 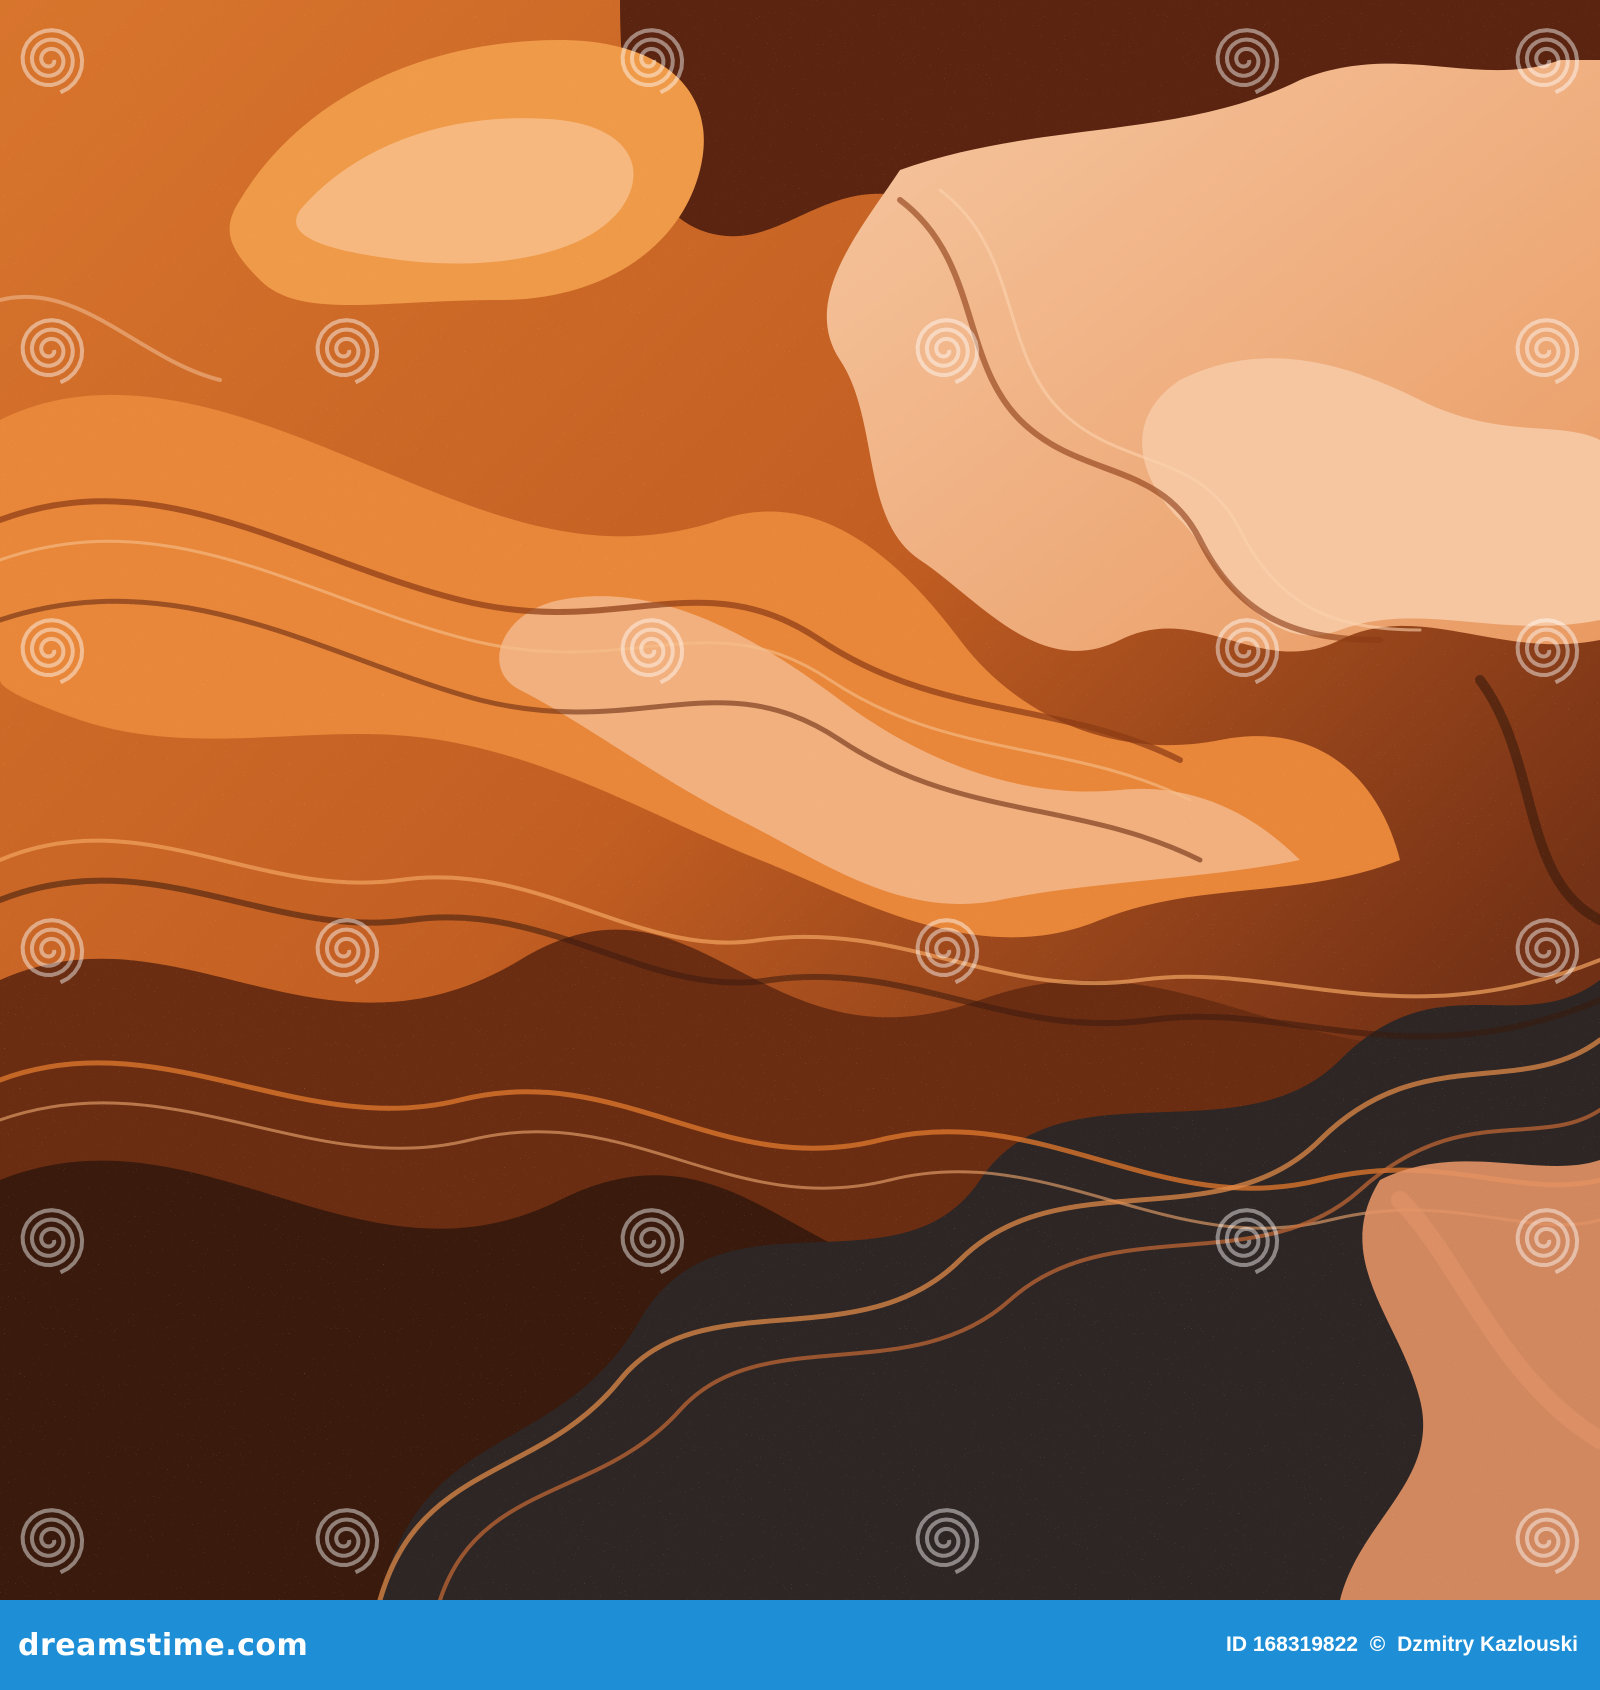 What do you see at coordinates (163, 1645) in the screenshot?
I see `brand-logo-text: dreamstime.com` at bounding box center [163, 1645].